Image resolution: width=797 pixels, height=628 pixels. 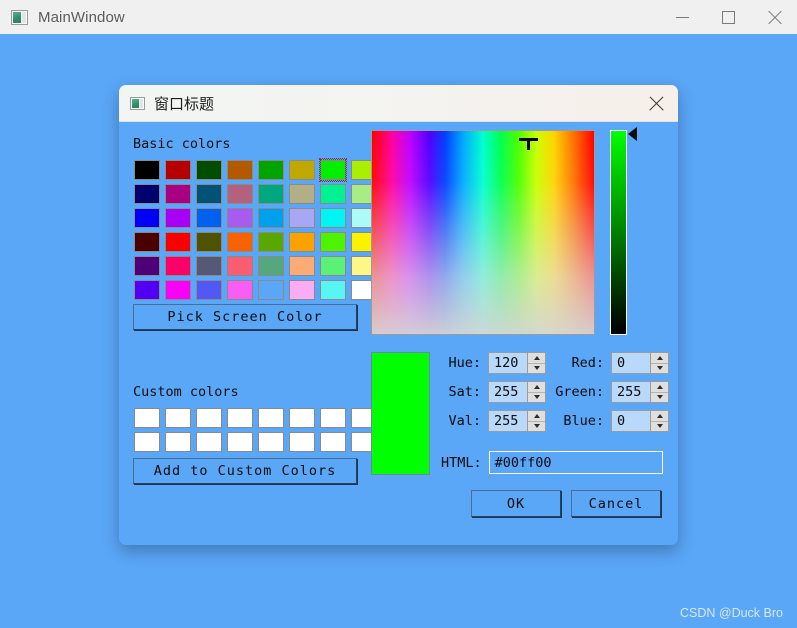 I want to click on blue-spinbox: 0, so click(x=640, y=421).